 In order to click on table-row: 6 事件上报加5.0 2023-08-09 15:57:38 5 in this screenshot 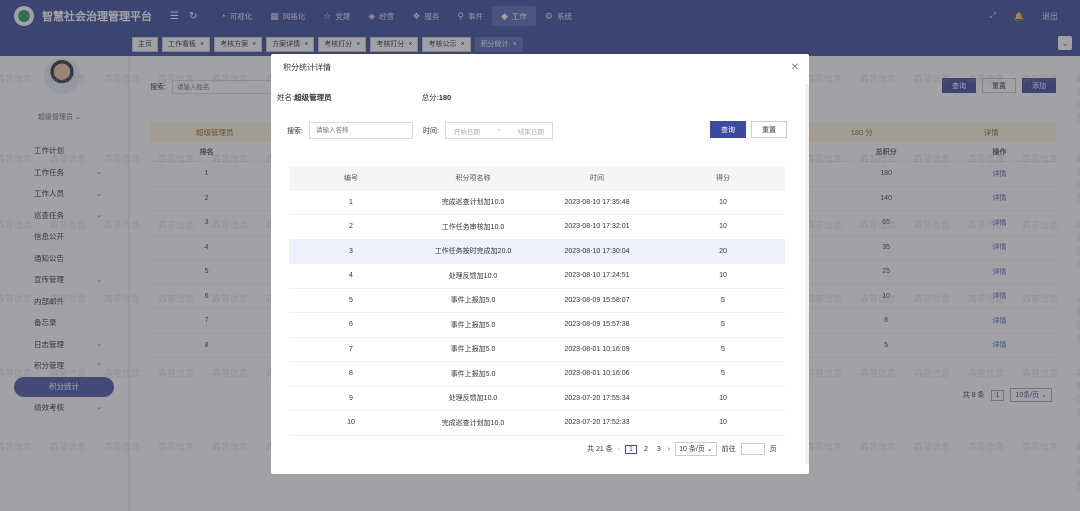, I will do `click(537, 325)`.